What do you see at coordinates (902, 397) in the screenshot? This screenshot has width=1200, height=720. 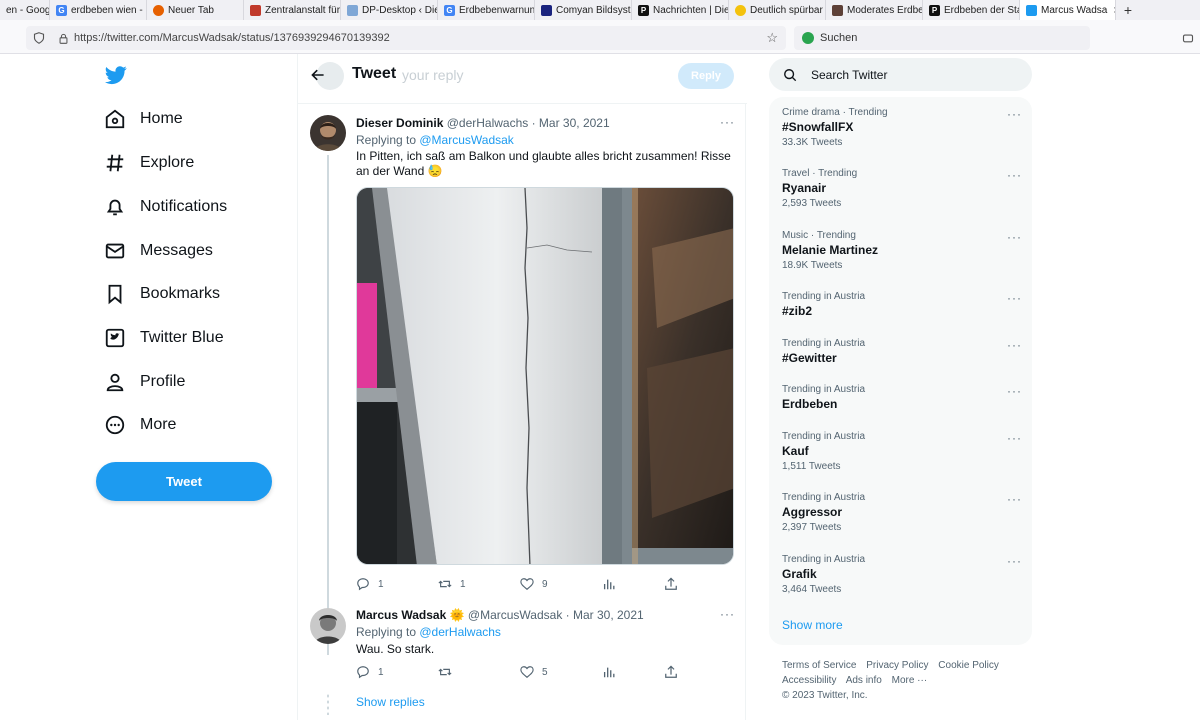 I see `trend-item: Trending in Austria Erdbeben ···` at bounding box center [902, 397].